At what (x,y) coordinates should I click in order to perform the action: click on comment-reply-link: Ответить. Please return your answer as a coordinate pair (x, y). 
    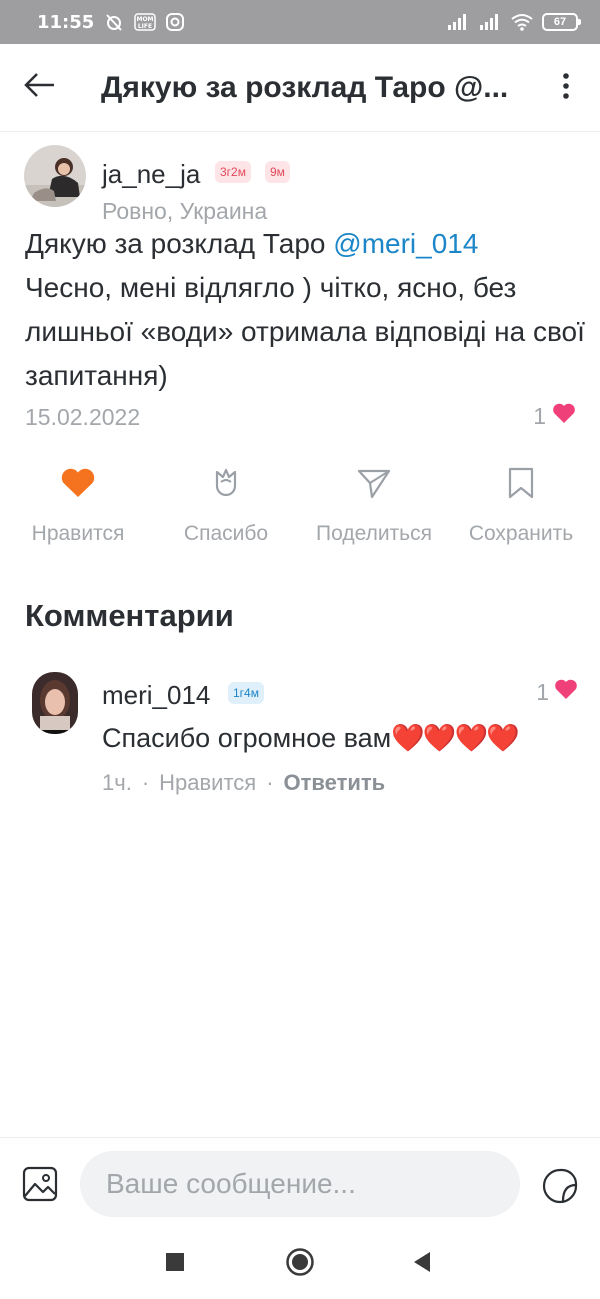
    Looking at the image, I should click on (335, 783).